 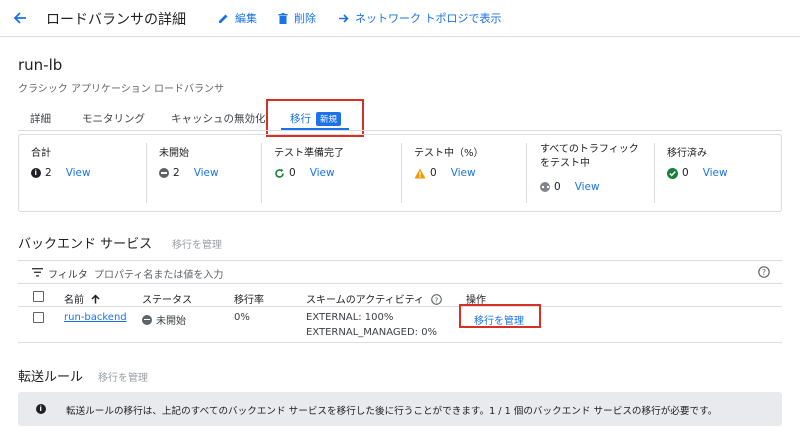 What do you see at coordinates (41, 153) in the screenshot?
I see `summary-total-label: 合計` at bounding box center [41, 153].